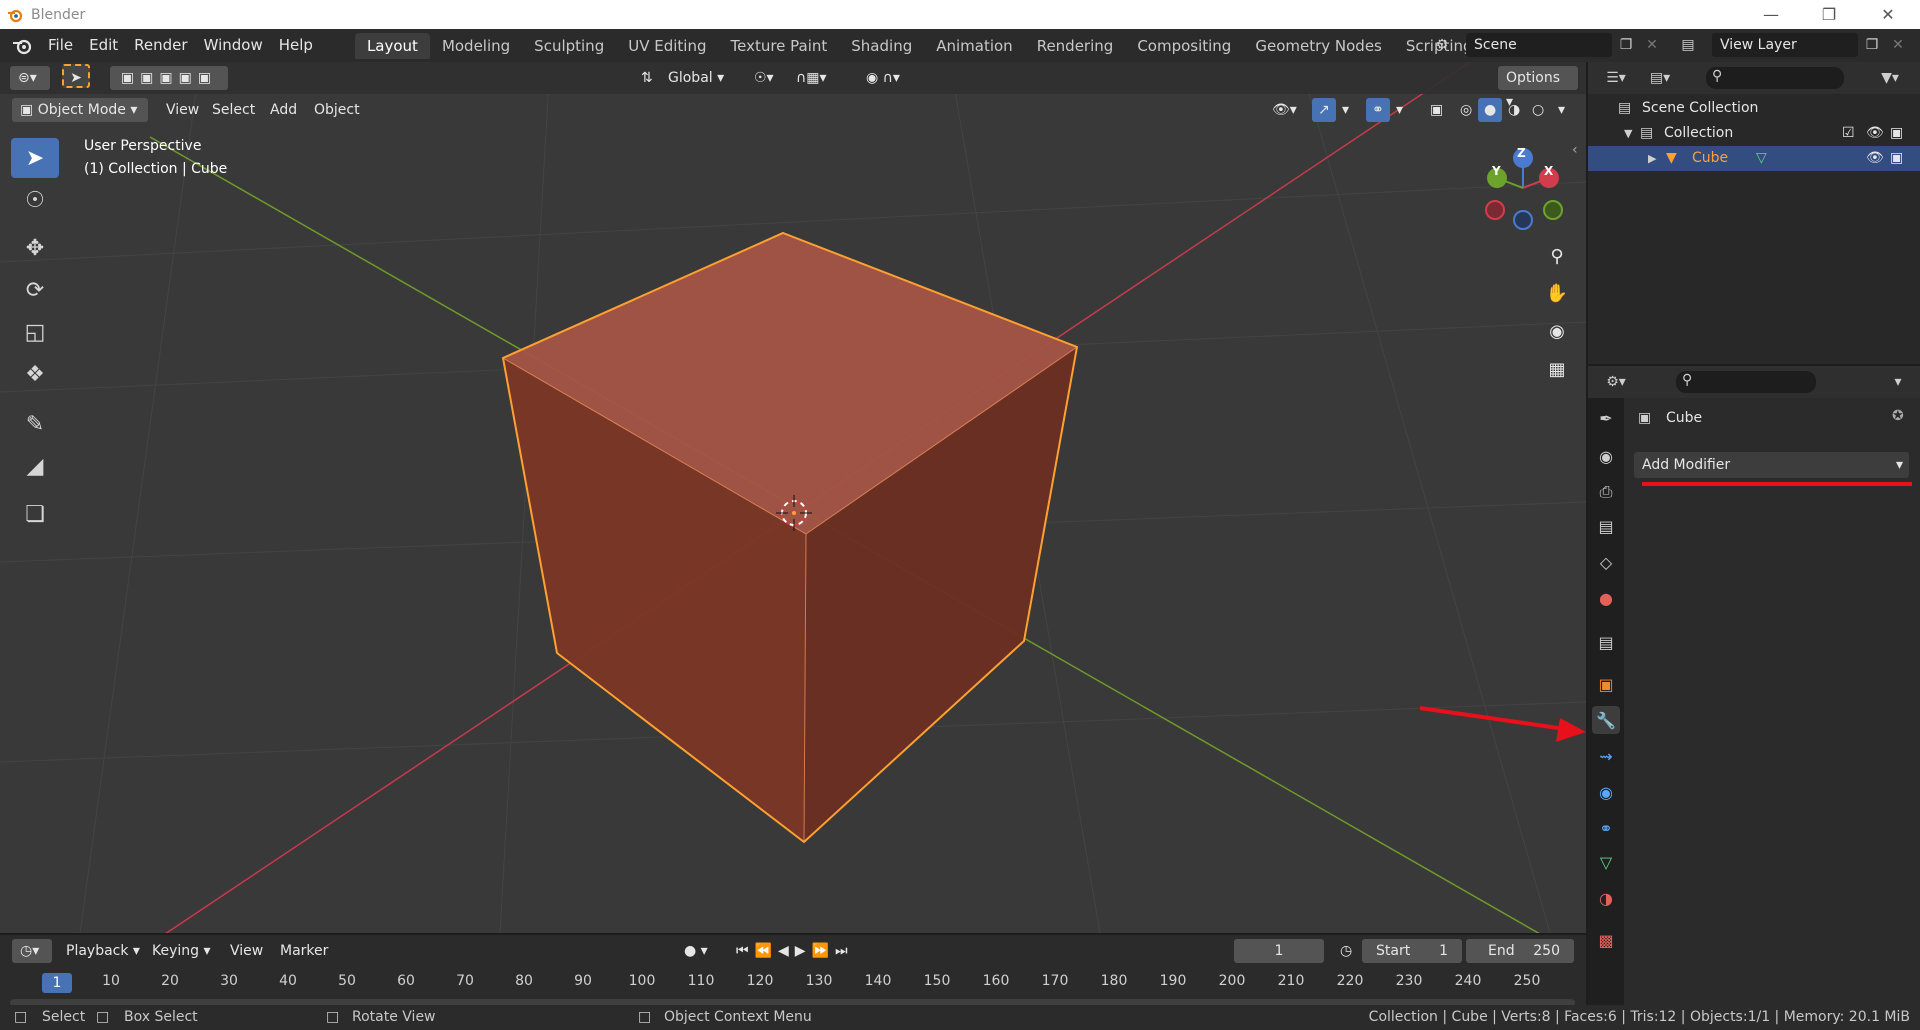 Image resolution: width=1920 pixels, height=1030 pixels. I want to click on snap-icon: ∩▦▾, so click(811, 78).